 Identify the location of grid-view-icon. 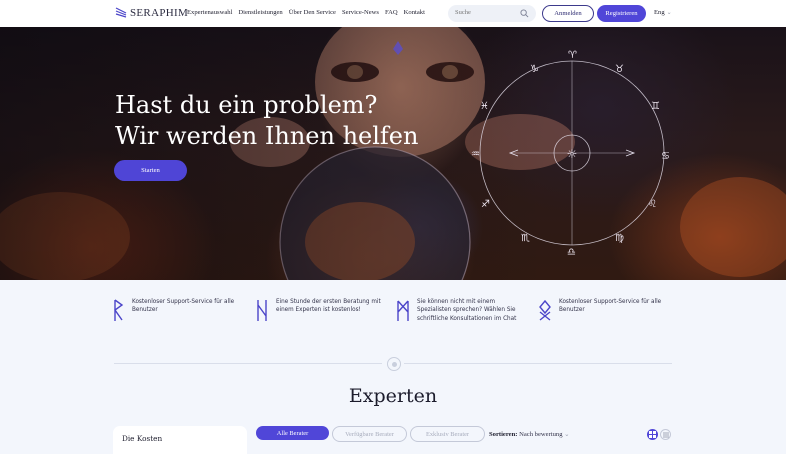
(652, 434).